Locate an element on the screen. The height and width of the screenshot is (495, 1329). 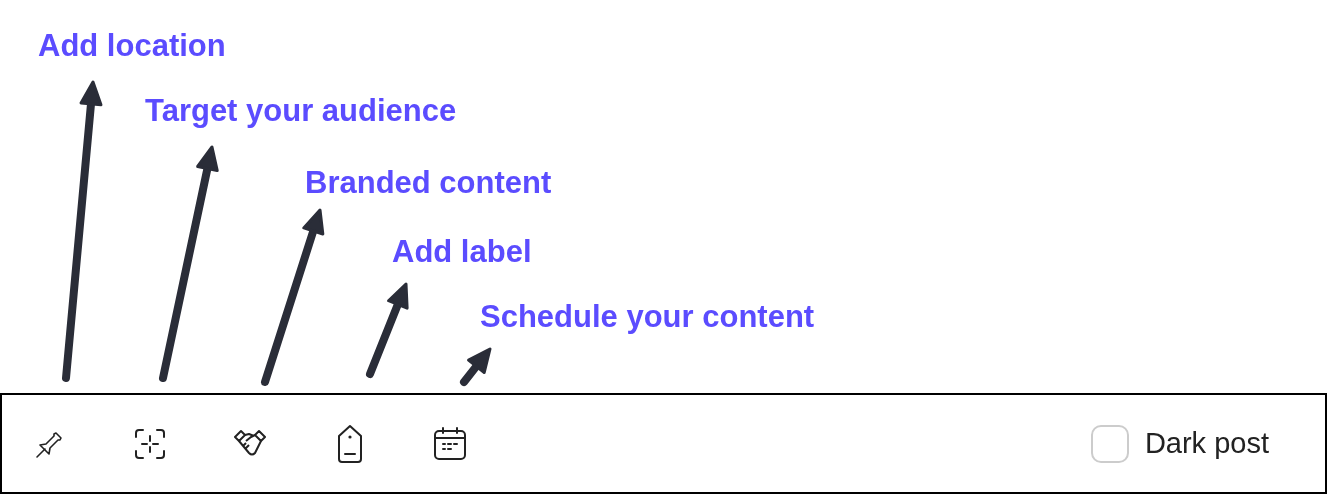
annotation-label: Target your audience is located at coordinates (301, 111).